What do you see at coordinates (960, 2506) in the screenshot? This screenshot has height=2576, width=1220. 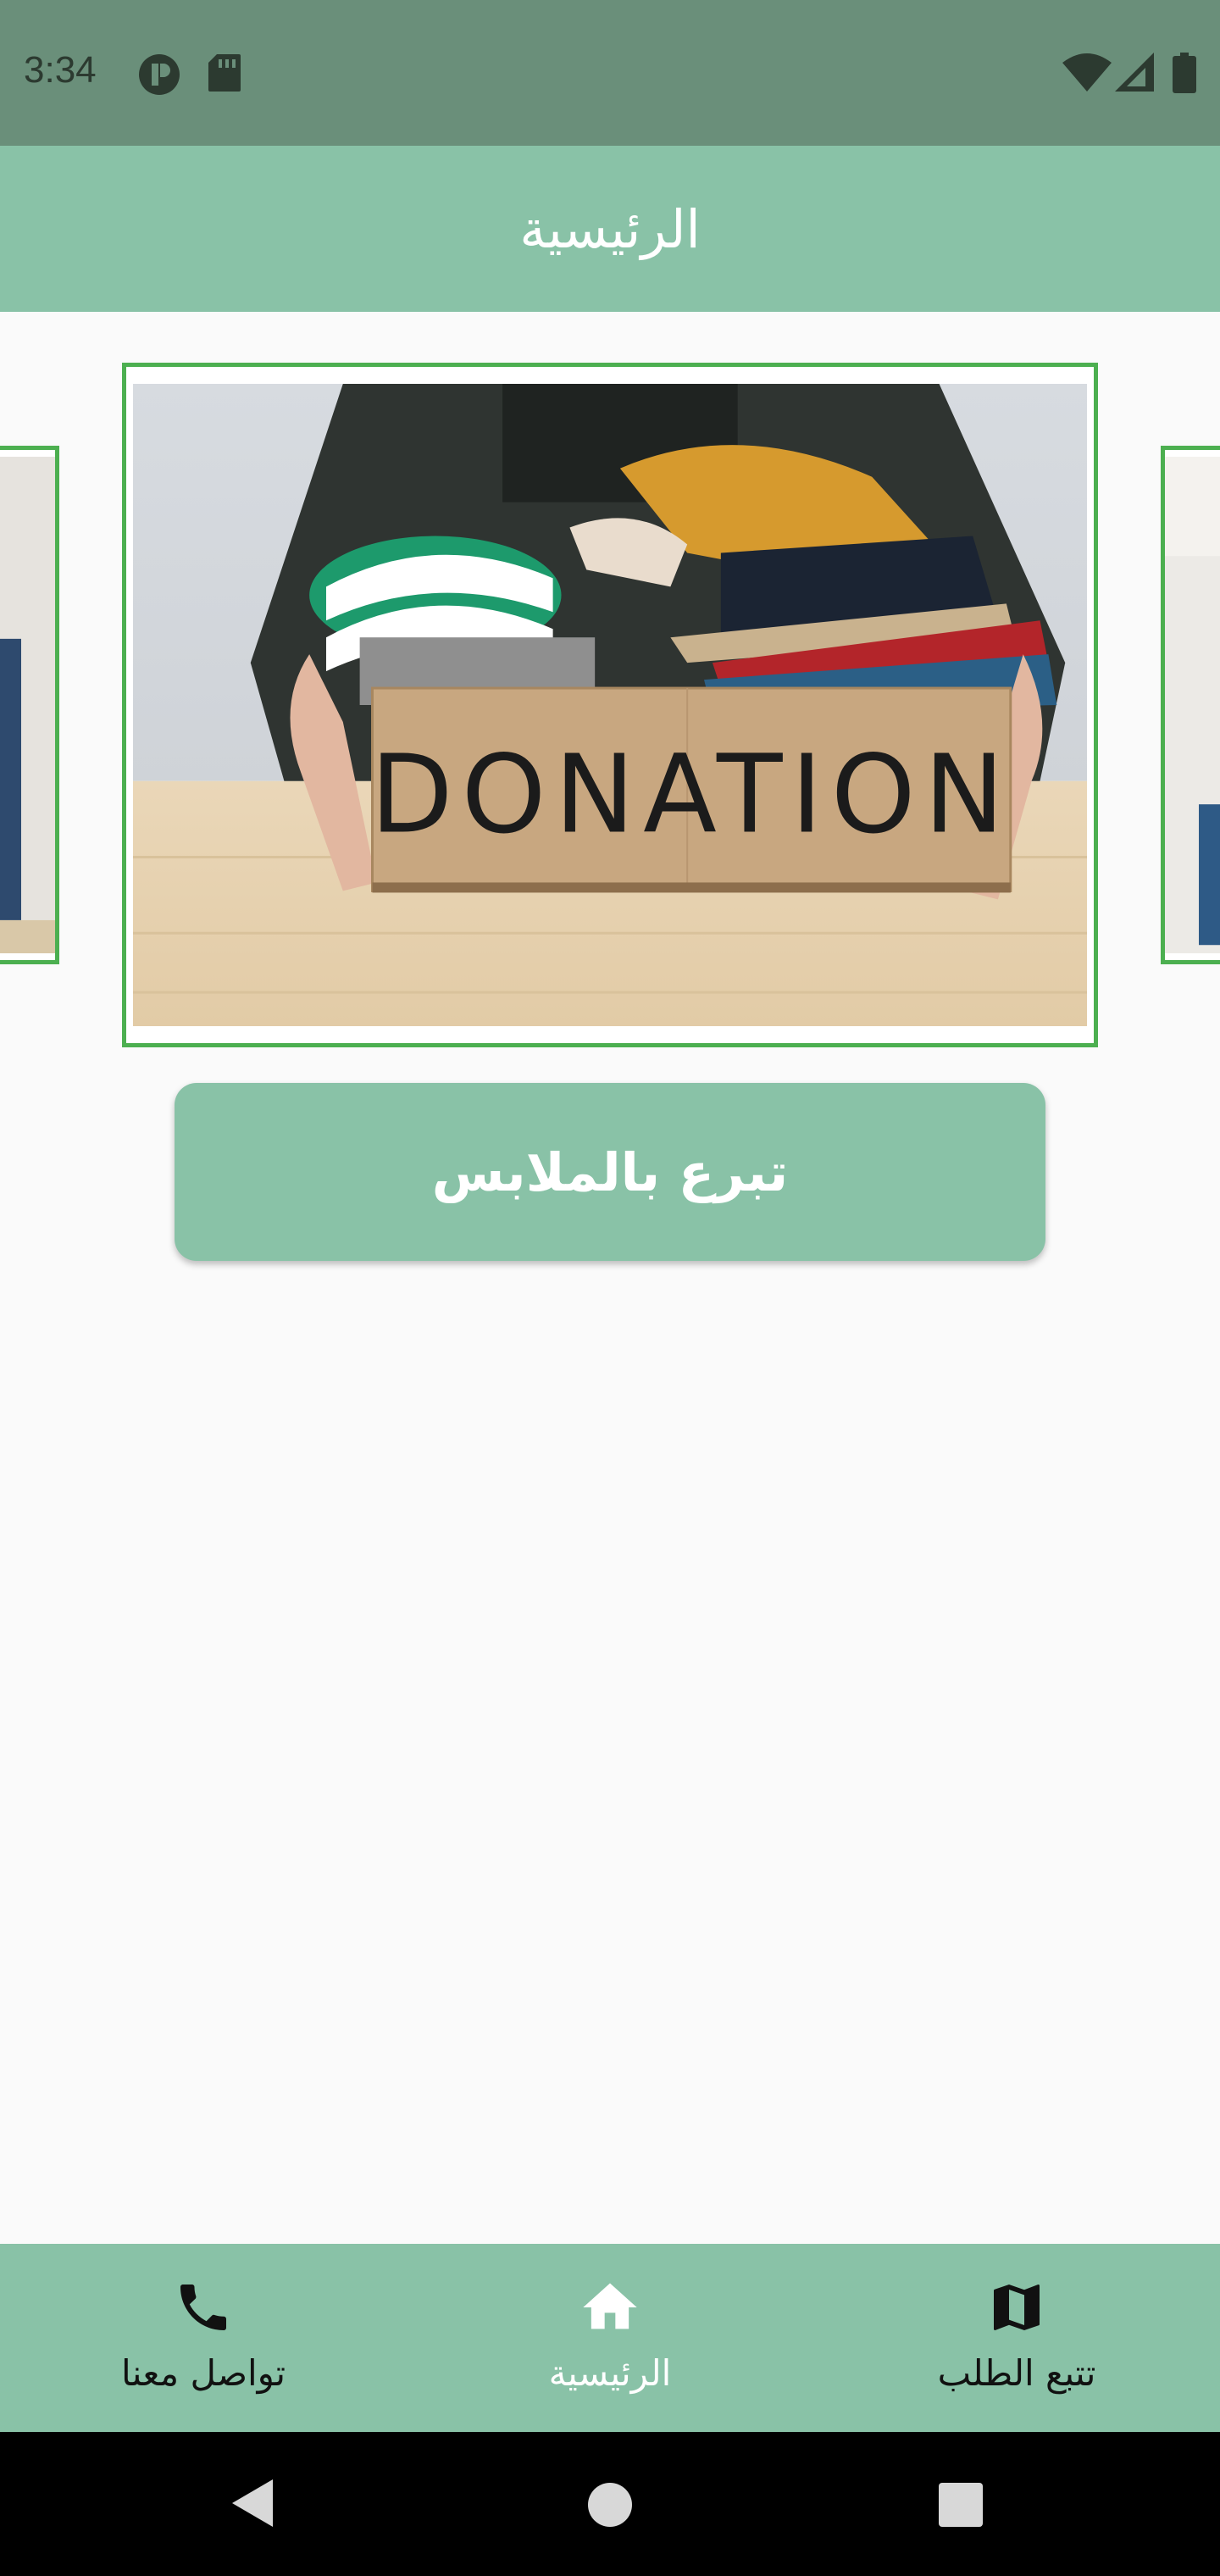 I see `recents-square-icon` at bounding box center [960, 2506].